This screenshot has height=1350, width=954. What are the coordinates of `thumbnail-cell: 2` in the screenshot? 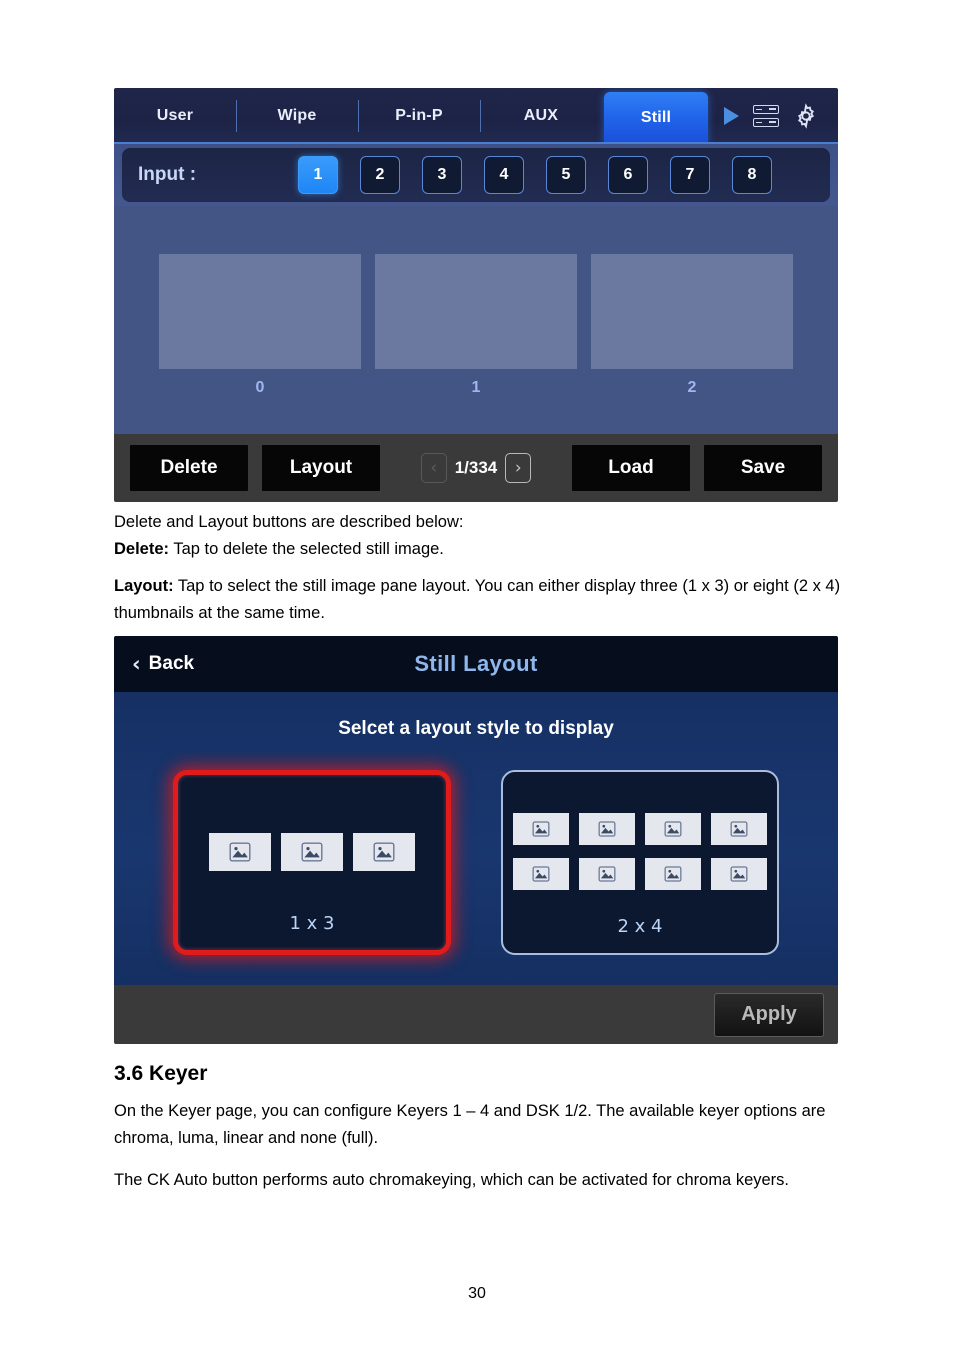 It's located at (692, 325).